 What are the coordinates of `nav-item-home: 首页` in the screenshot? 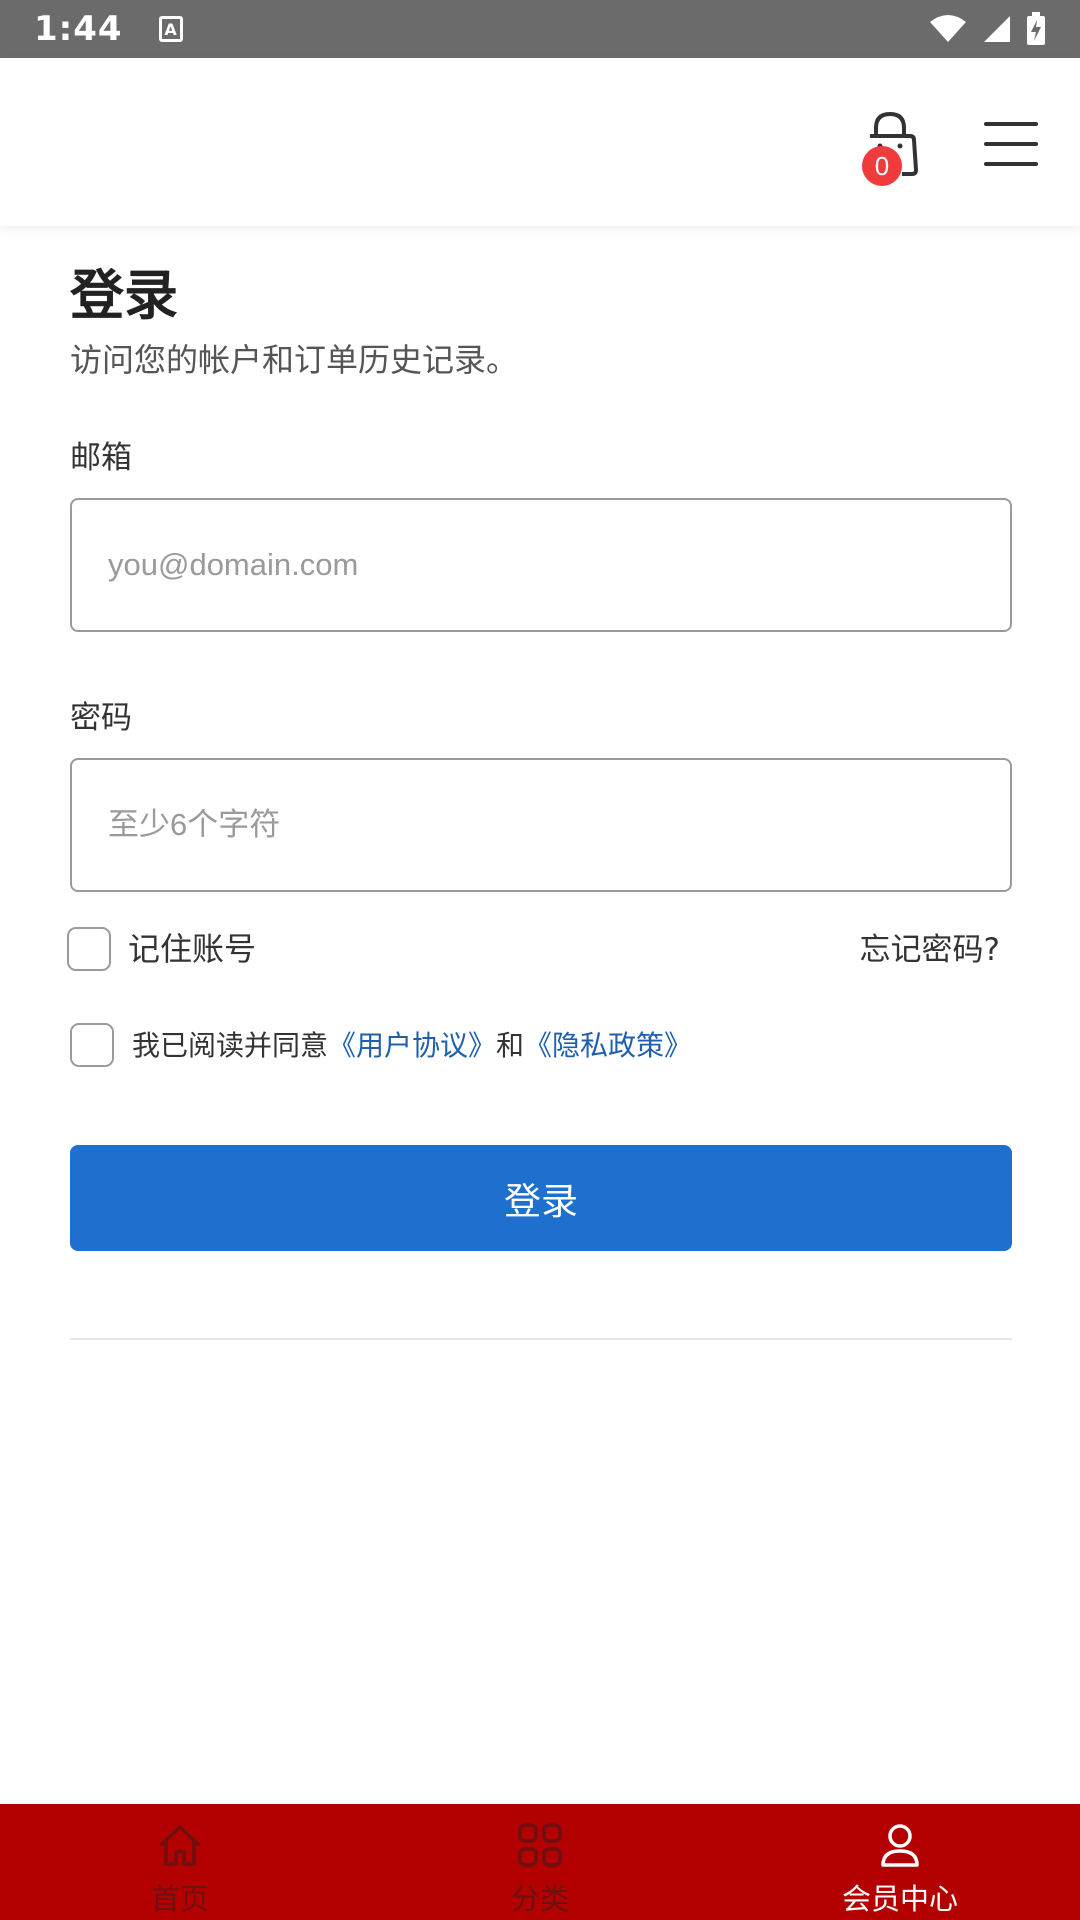 It's located at (180, 1862).